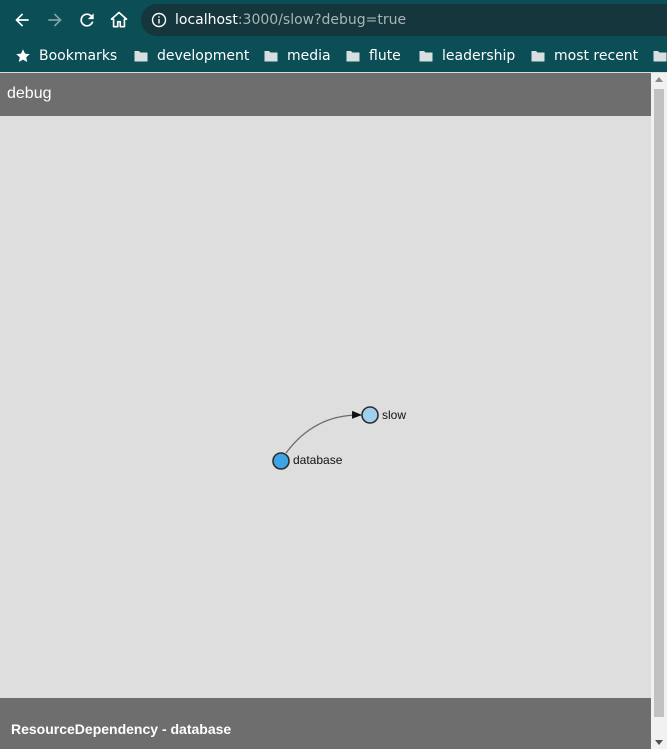  I want to click on bookmark-leadership: leadership, so click(466, 56).